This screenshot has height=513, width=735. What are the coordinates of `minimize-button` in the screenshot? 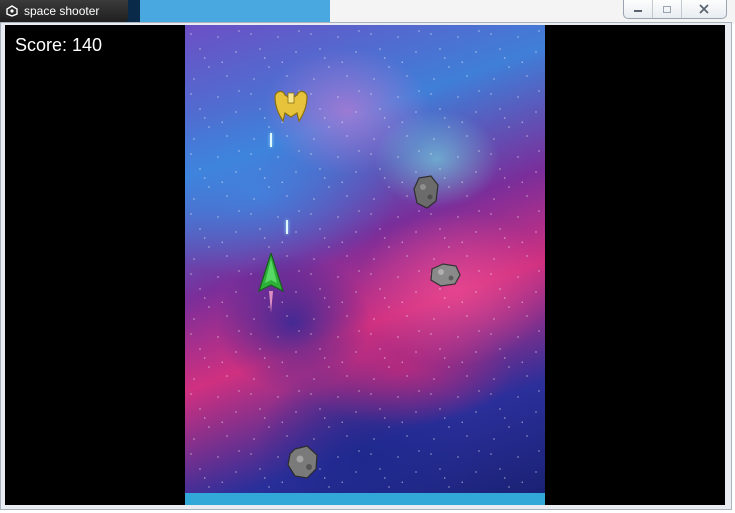 It's located at (638, 9).